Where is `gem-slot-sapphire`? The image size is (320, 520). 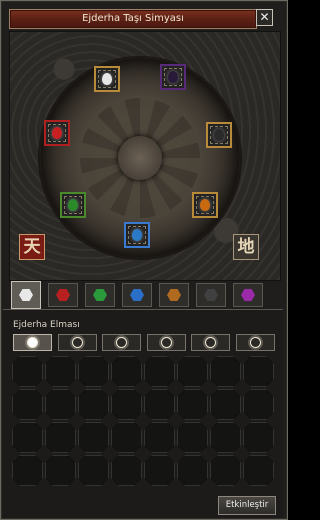 gem-slot-sapphire is located at coordinates (137, 235).